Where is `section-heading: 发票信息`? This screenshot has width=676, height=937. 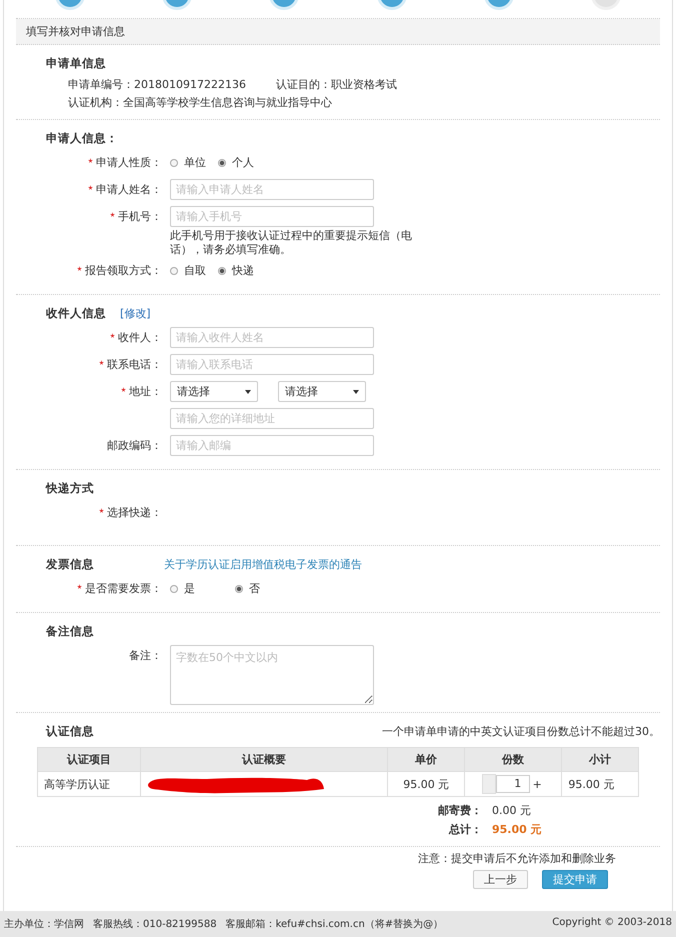 section-heading: 发票信息 is located at coordinates (70, 564).